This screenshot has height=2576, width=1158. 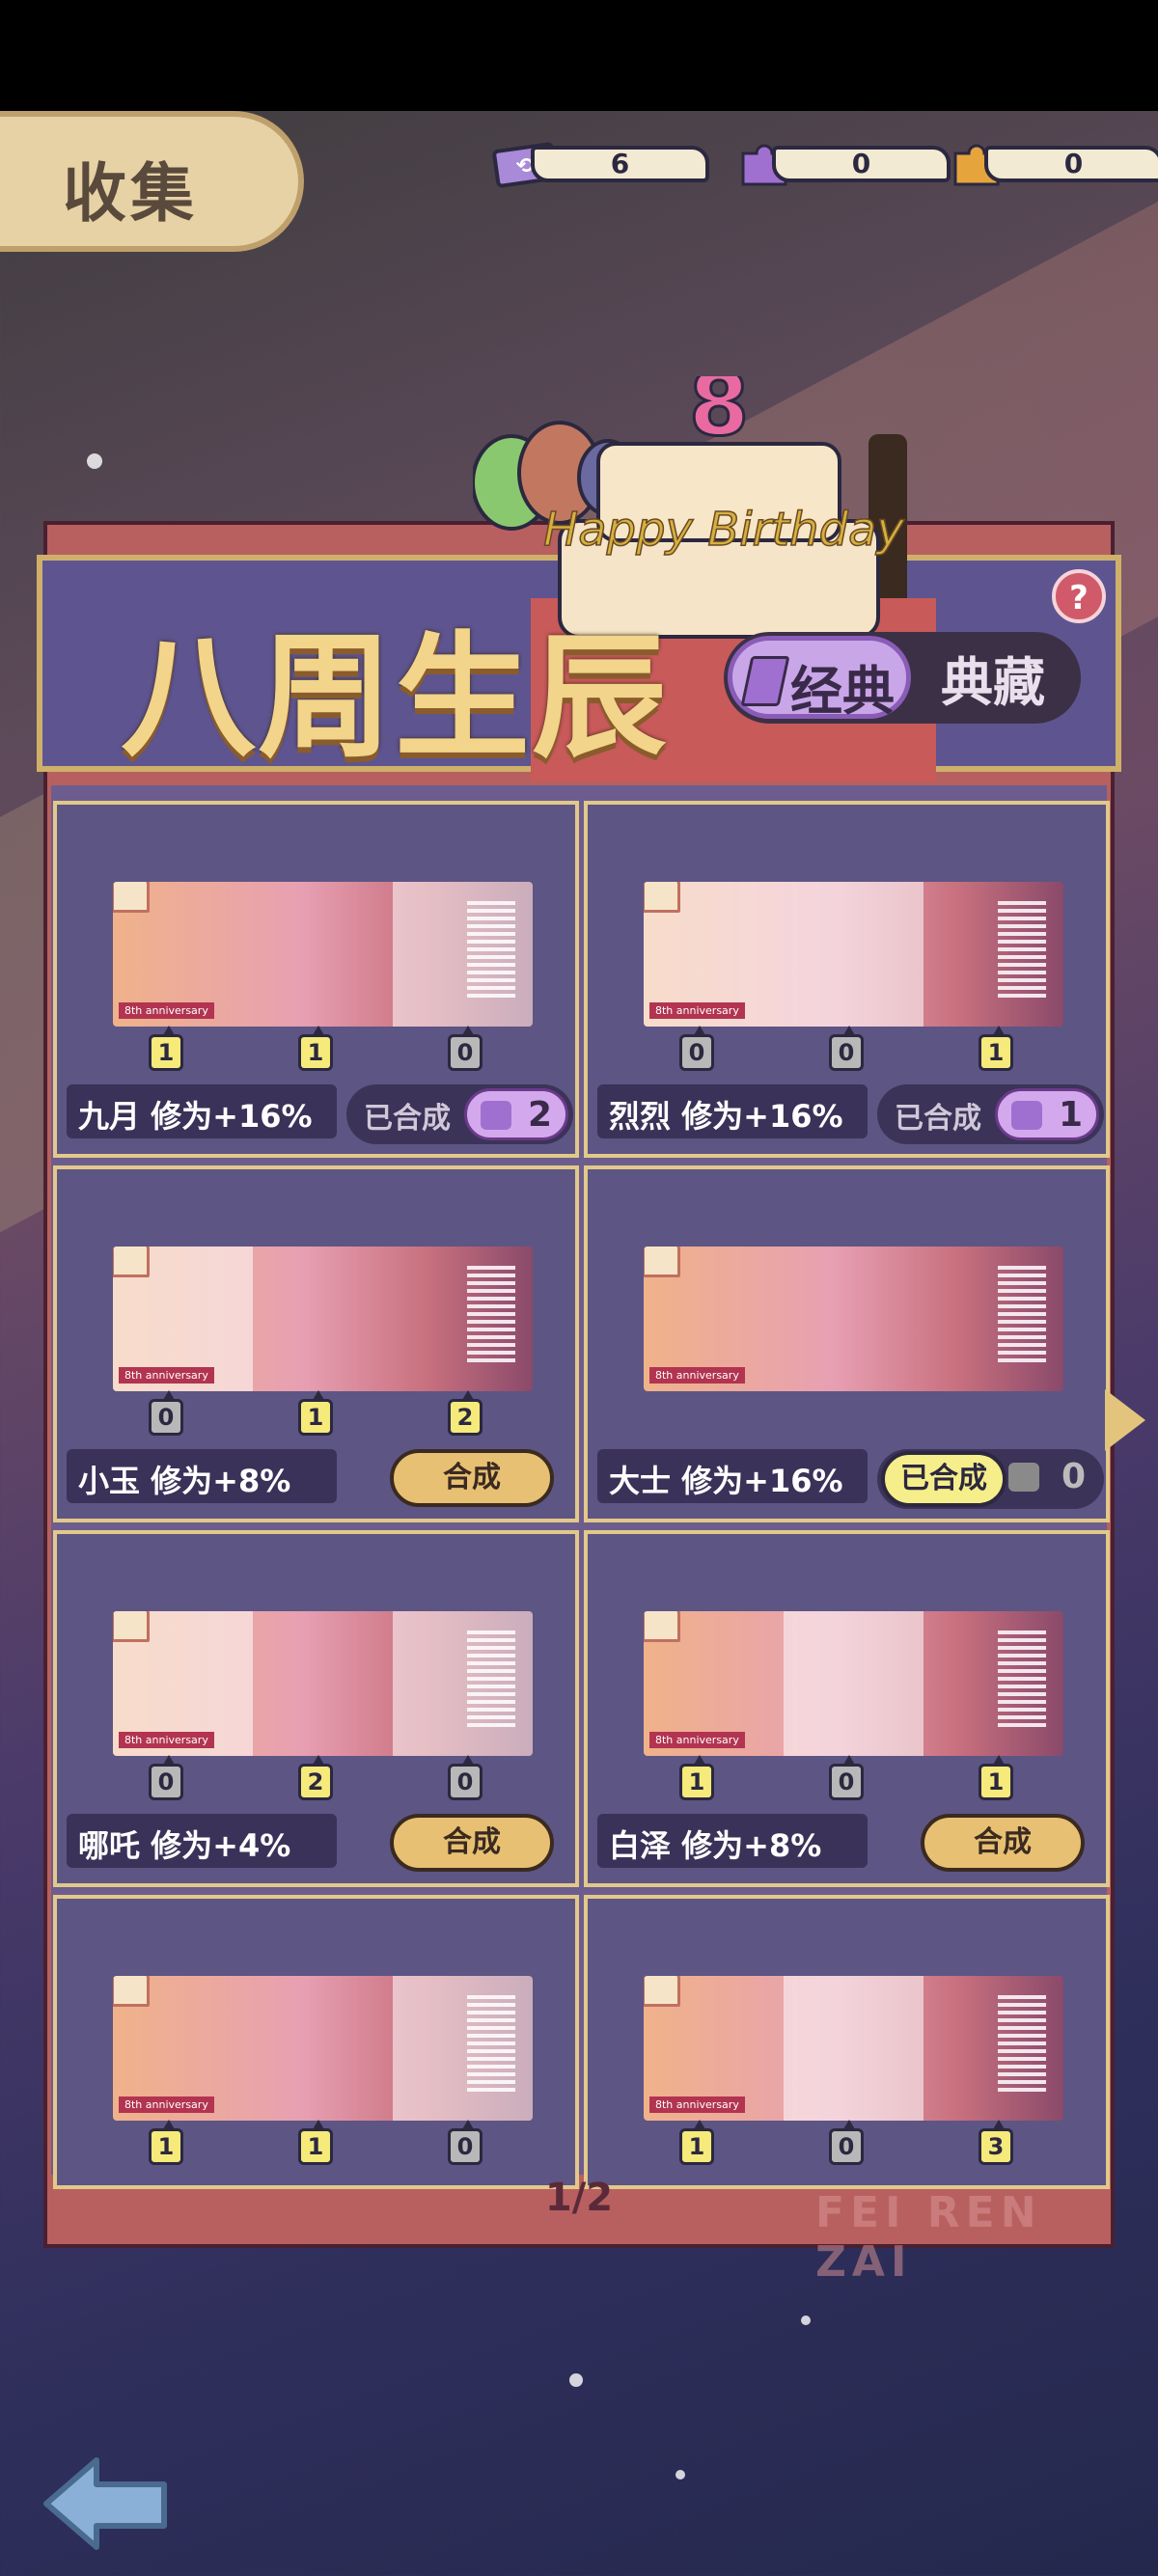 I want to click on puzzle-count: 0, so click(x=1073, y=1476).